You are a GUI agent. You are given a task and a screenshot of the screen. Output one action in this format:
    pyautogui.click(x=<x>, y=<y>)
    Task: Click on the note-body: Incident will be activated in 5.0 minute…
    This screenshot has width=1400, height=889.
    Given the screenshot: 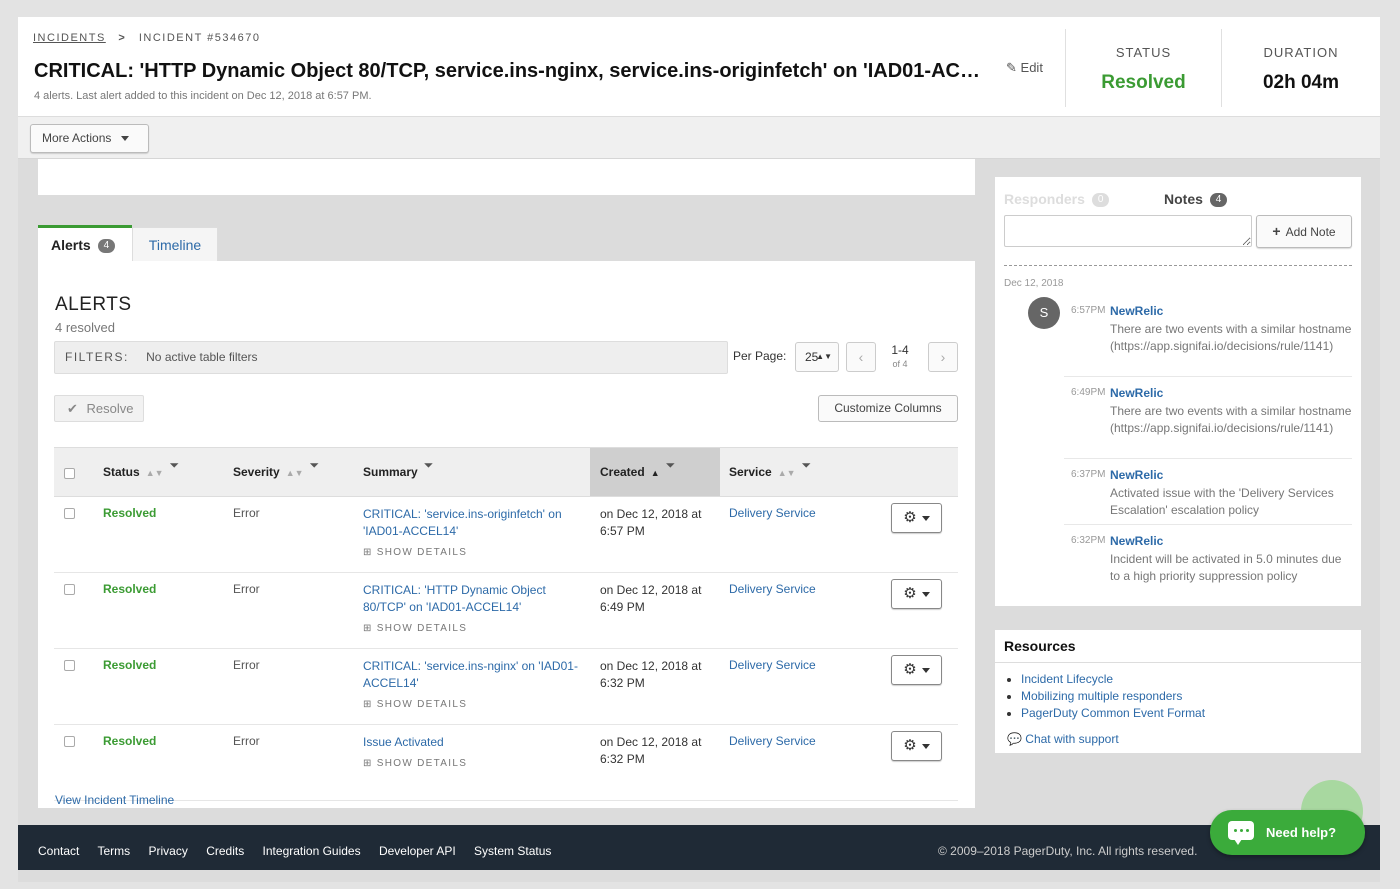 What is the action you would take?
    pyautogui.click(x=1226, y=567)
    